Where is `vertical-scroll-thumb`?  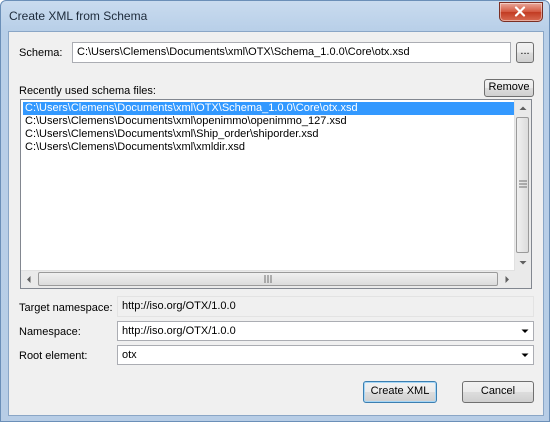 vertical-scroll-thumb is located at coordinates (522, 185).